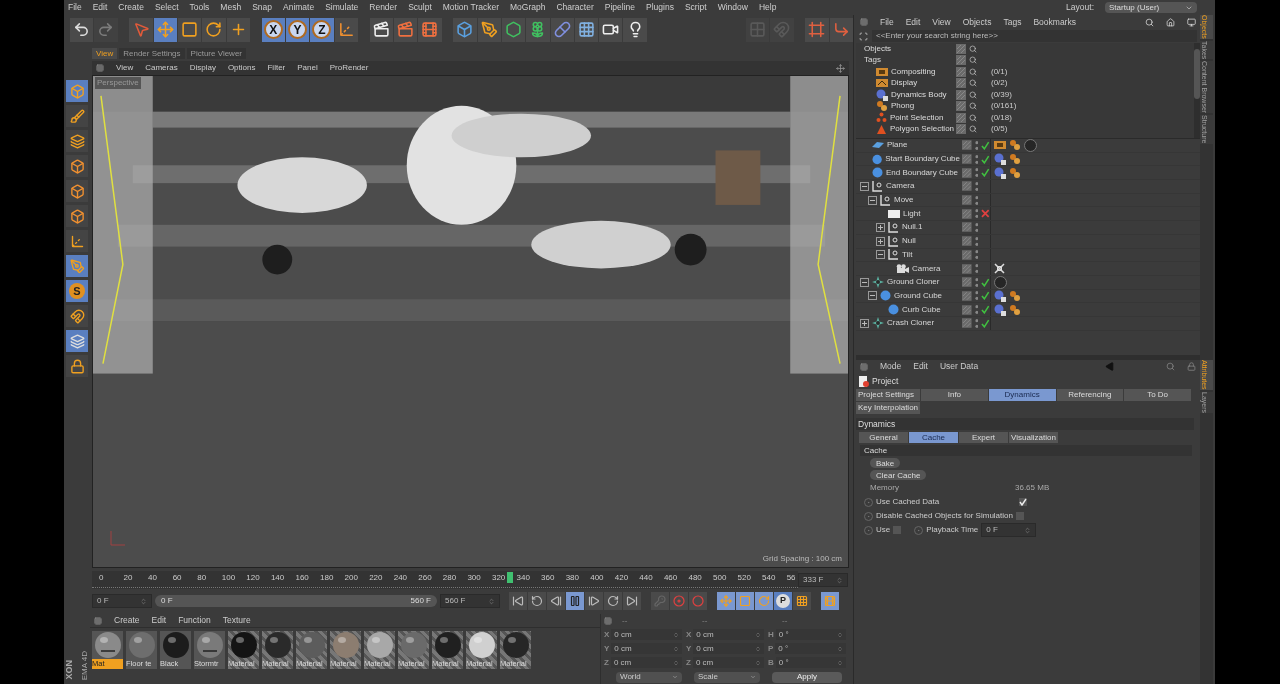 The image size is (1280, 684). I want to click on menu-item: Tools, so click(199, 7).